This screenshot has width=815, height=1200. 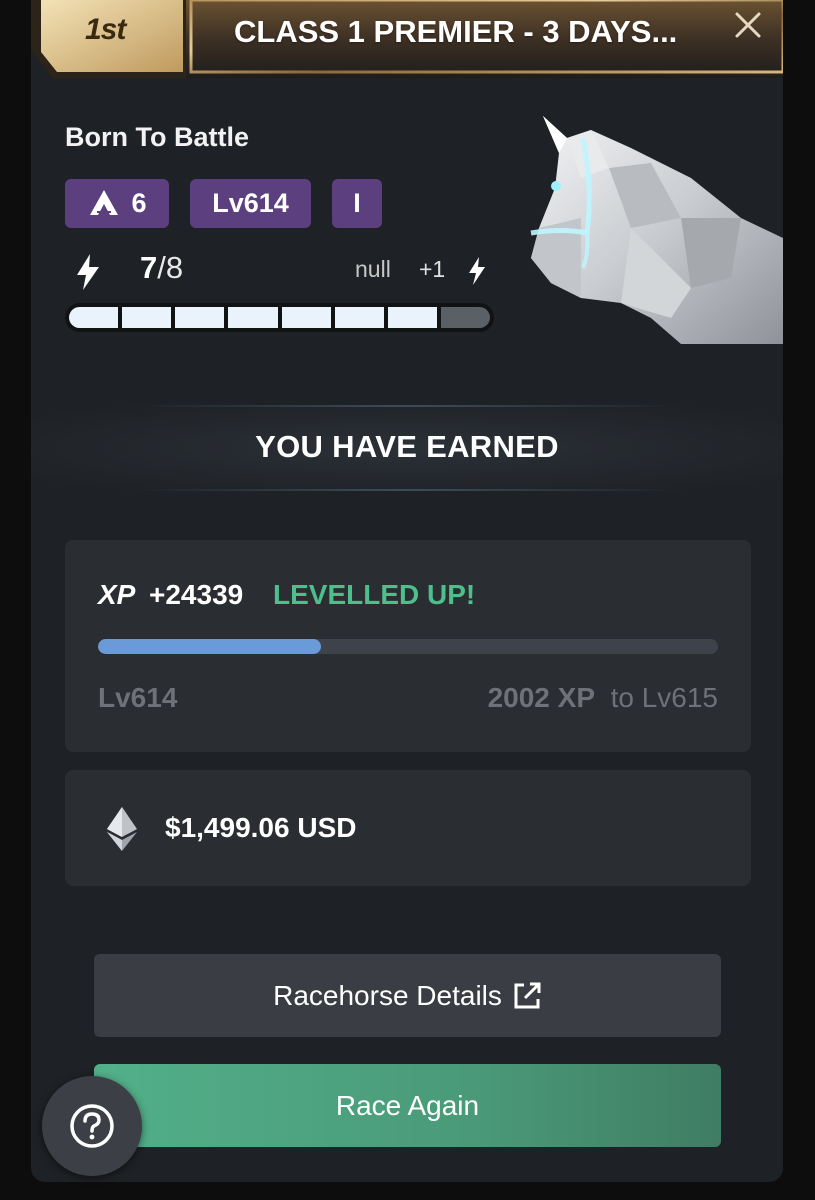 I want to click on xp-gained: +24339, so click(x=196, y=594).